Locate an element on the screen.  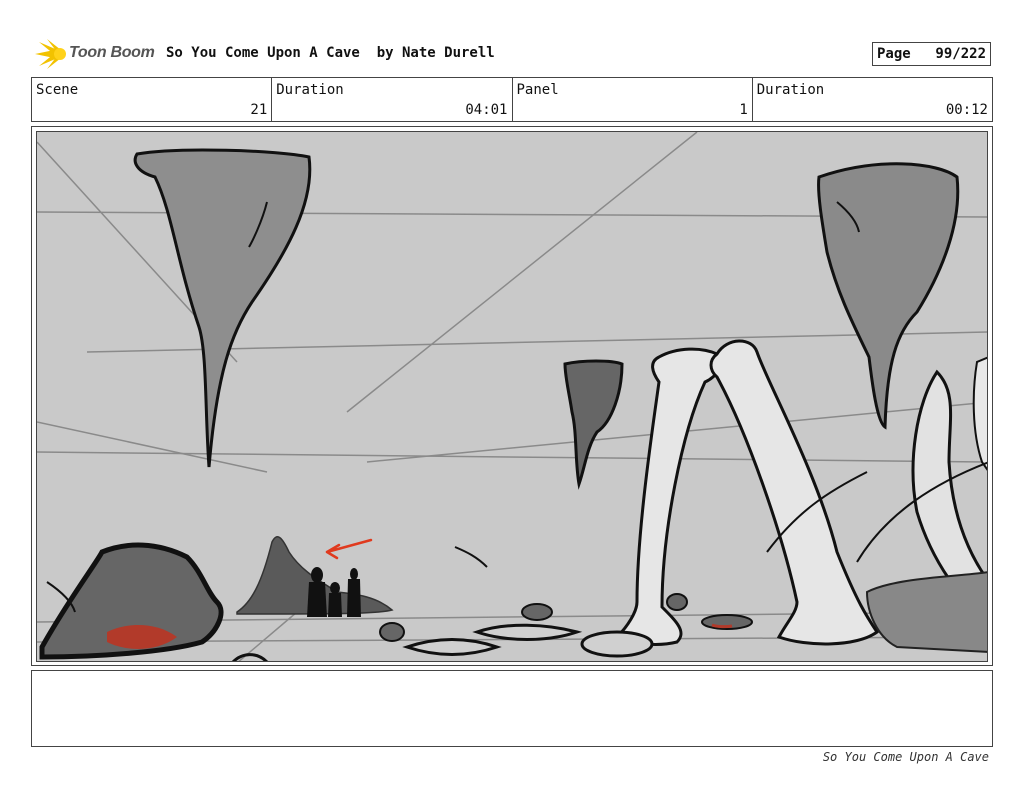
panel-label: Panel is located at coordinates (537, 90).